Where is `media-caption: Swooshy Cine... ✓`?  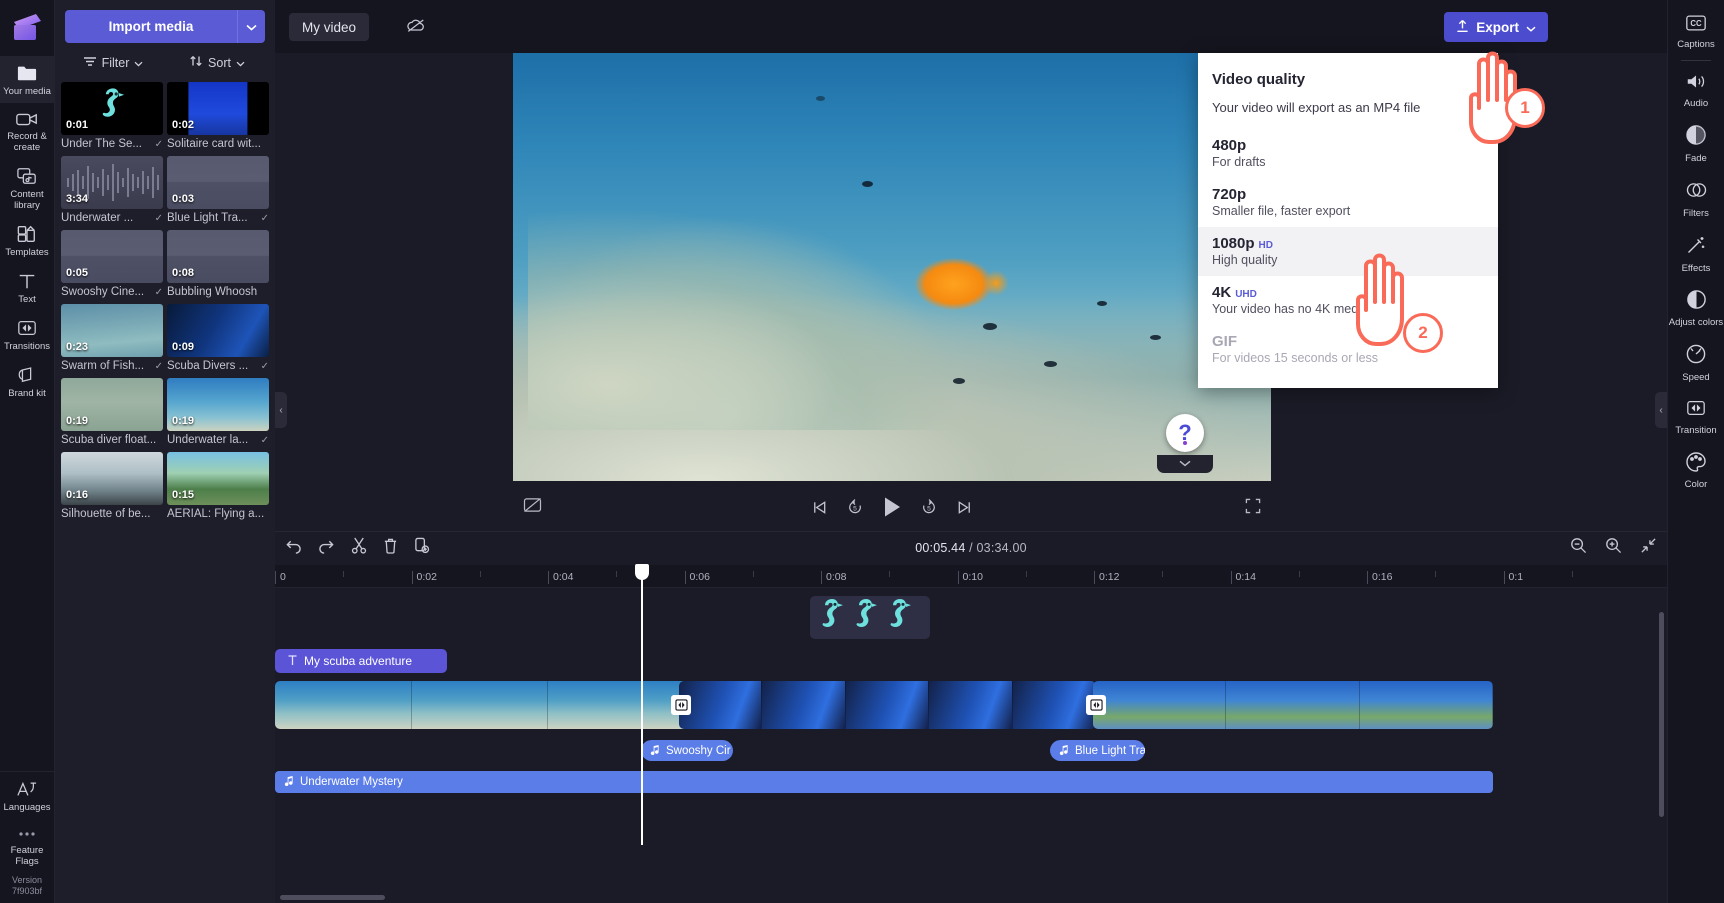 media-caption: Swooshy Cine... ✓ is located at coordinates (112, 292).